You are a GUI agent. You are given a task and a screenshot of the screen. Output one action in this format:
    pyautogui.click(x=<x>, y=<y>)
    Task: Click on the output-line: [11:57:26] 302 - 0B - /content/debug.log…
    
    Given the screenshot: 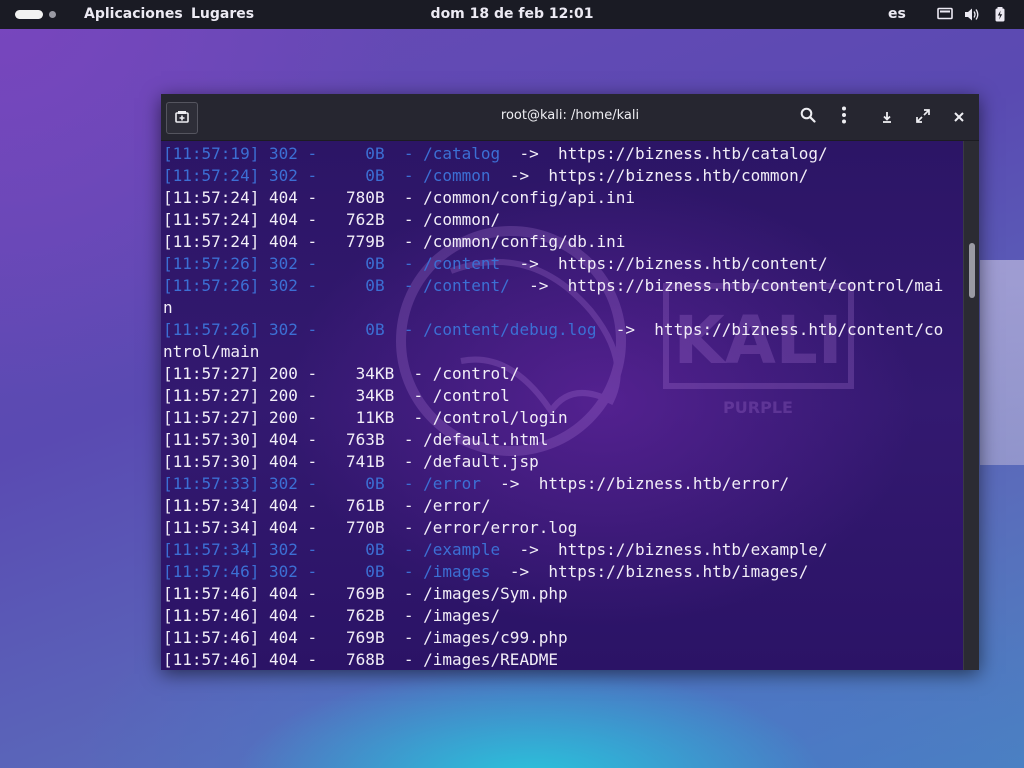 What is the action you would take?
    pyautogui.click(x=553, y=329)
    